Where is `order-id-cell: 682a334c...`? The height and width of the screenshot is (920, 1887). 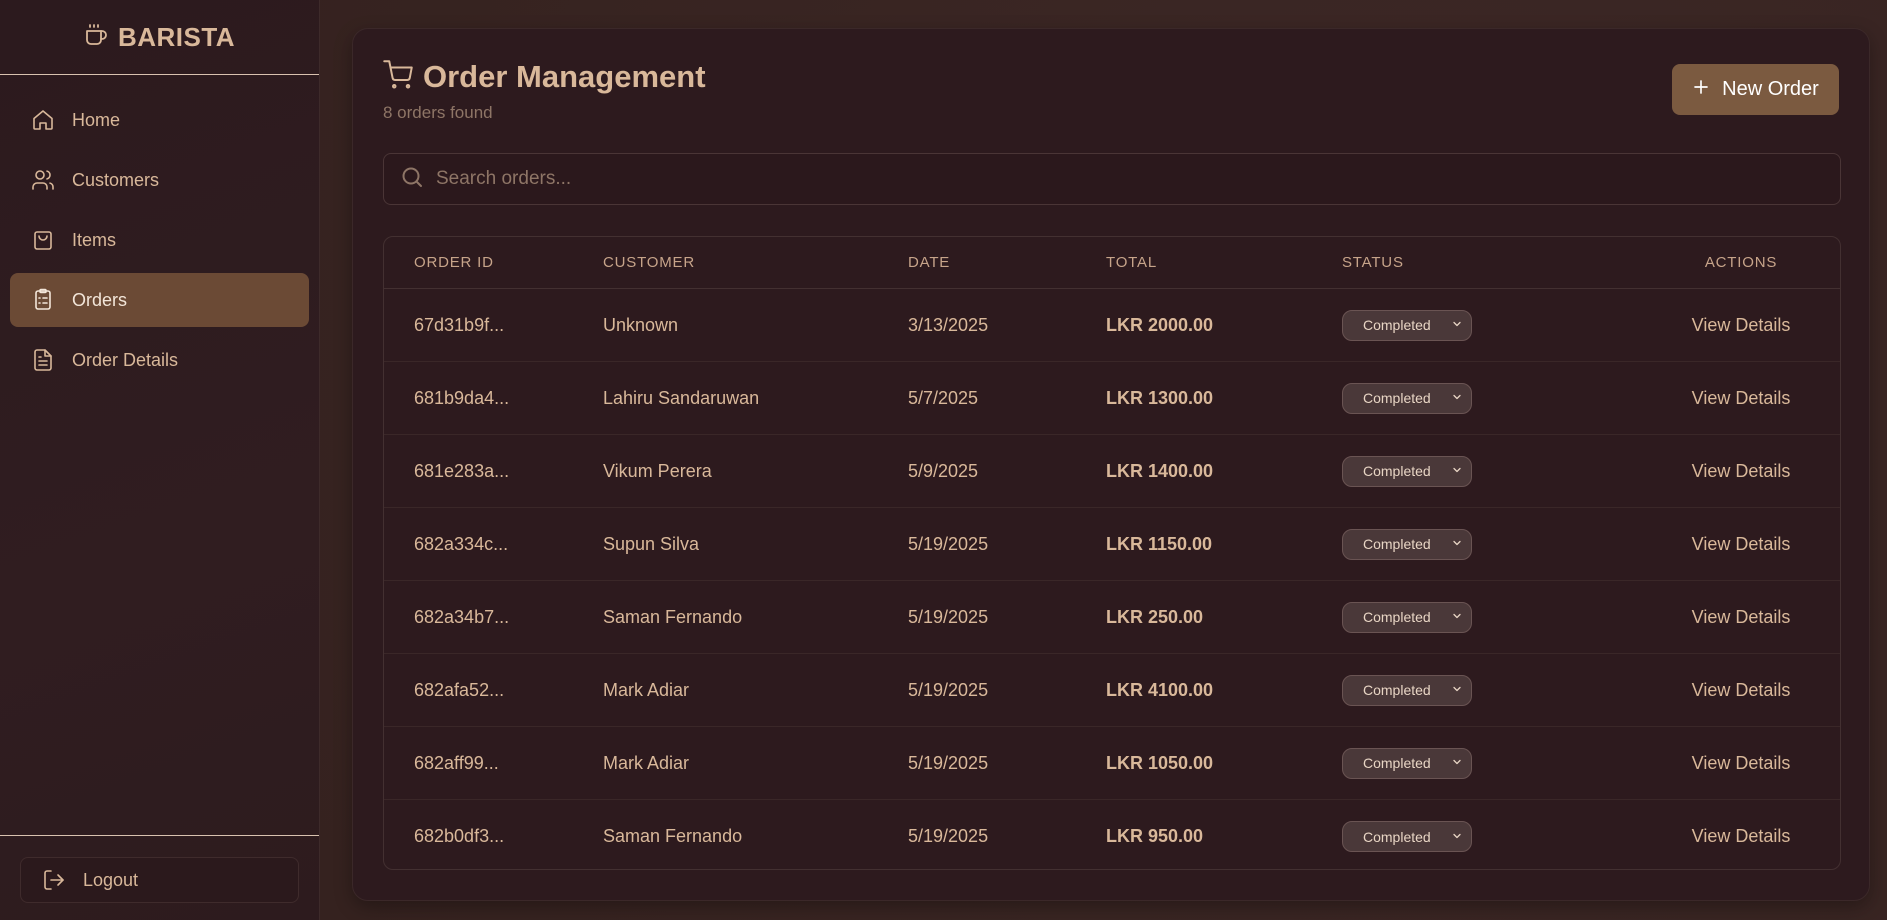 order-id-cell: 682a334c... is located at coordinates (461, 543).